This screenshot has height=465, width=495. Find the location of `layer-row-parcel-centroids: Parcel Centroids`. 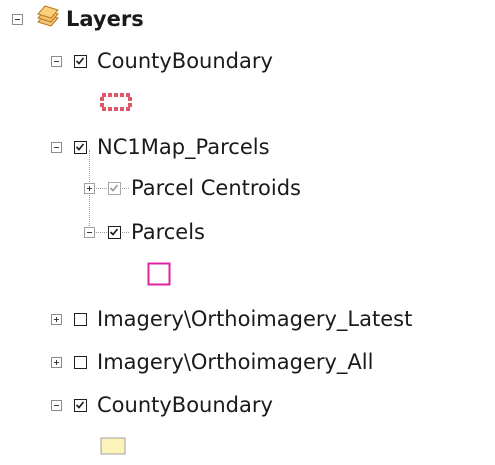

layer-row-parcel-centroids: Parcel Centroids is located at coordinates (180, 188).